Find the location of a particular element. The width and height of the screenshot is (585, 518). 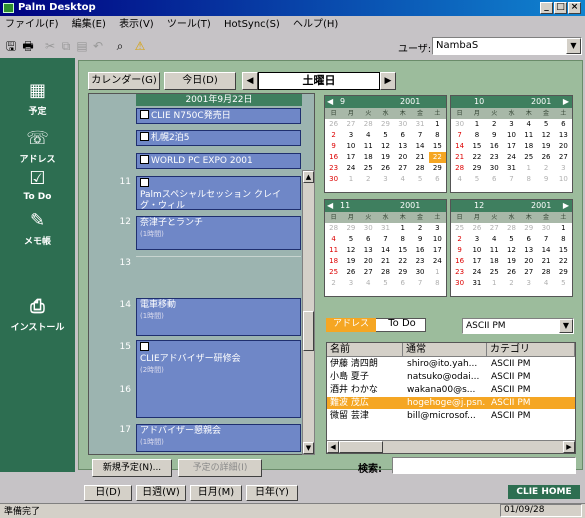

day-cell: 24 is located at coordinates (350, 168).